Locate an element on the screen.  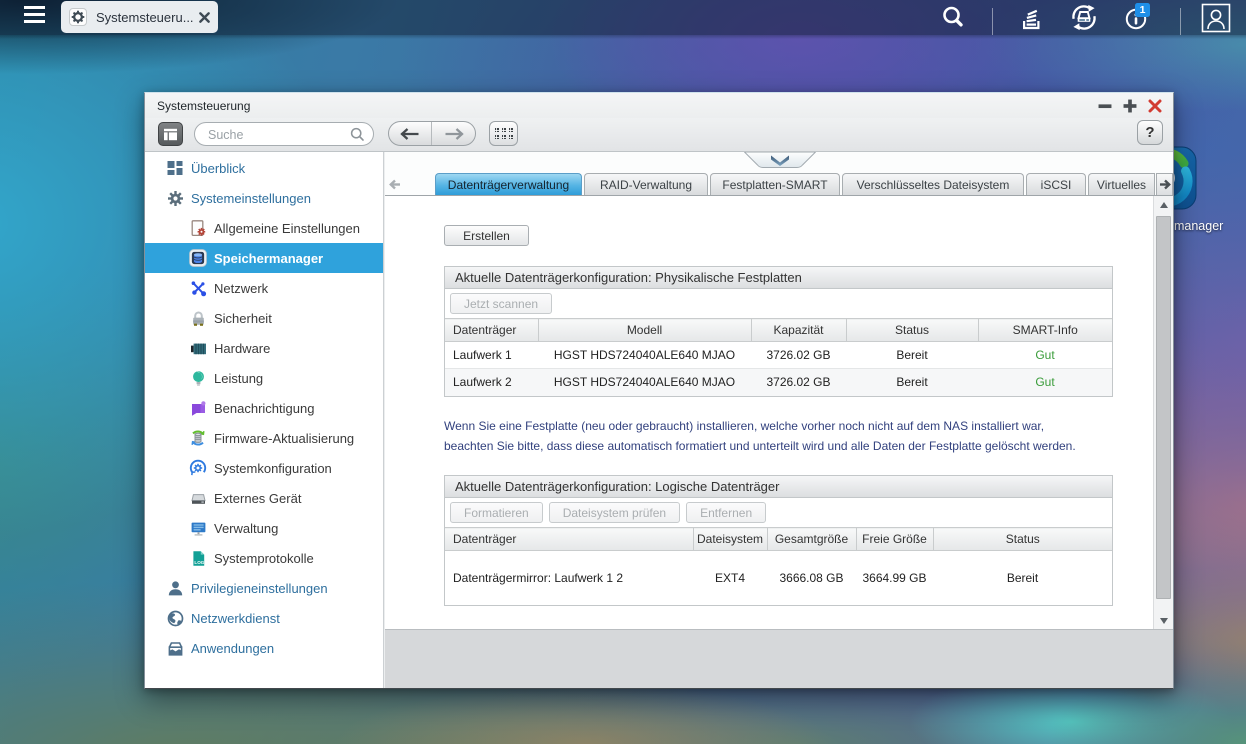
close-button is located at coordinates (1155, 106).